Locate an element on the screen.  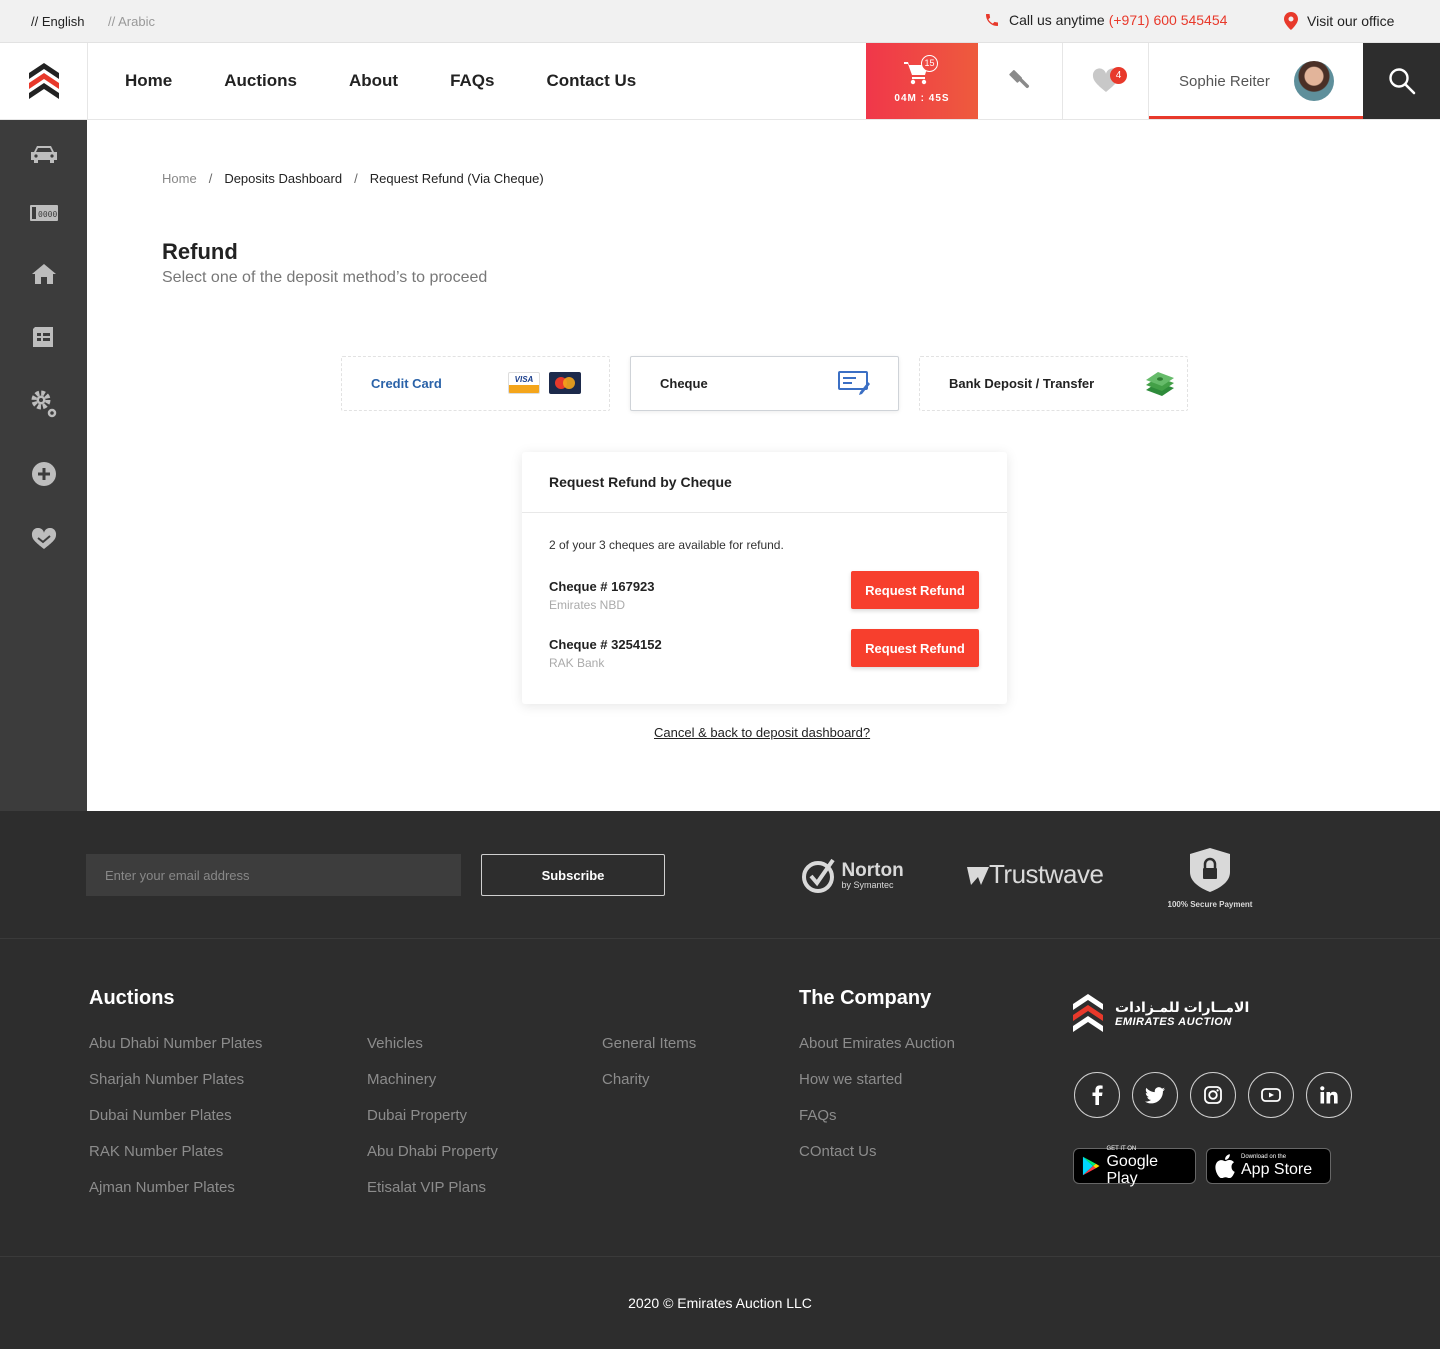
footer-link: Abu Dhabi Property is located at coordinates (432, 1161).